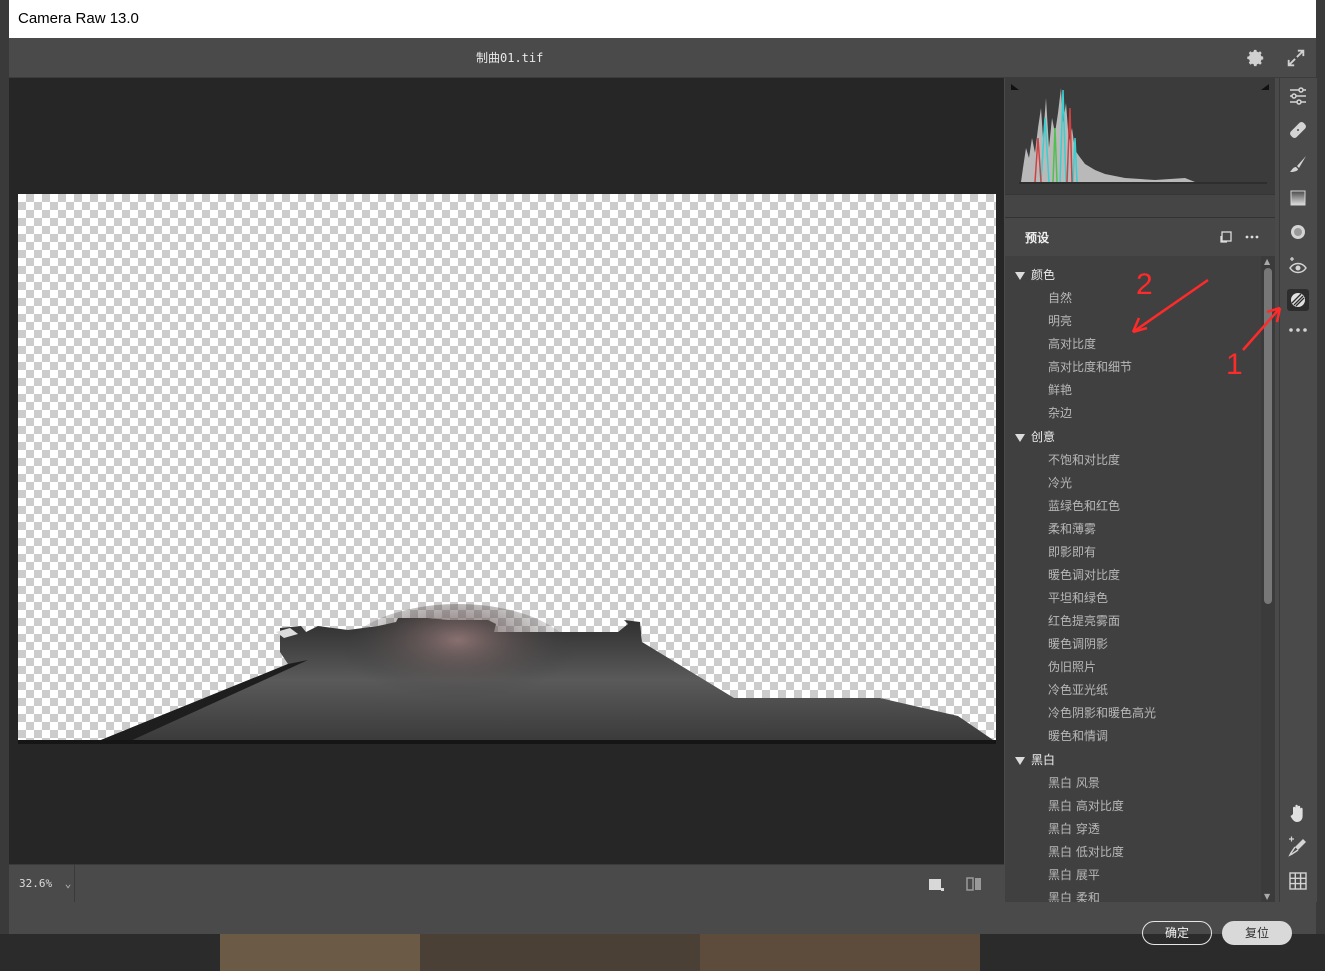  What do you see at coordinates (1320, 485) in the screenshot?
I see `background-app-right` at bounding box center [1320, 485].